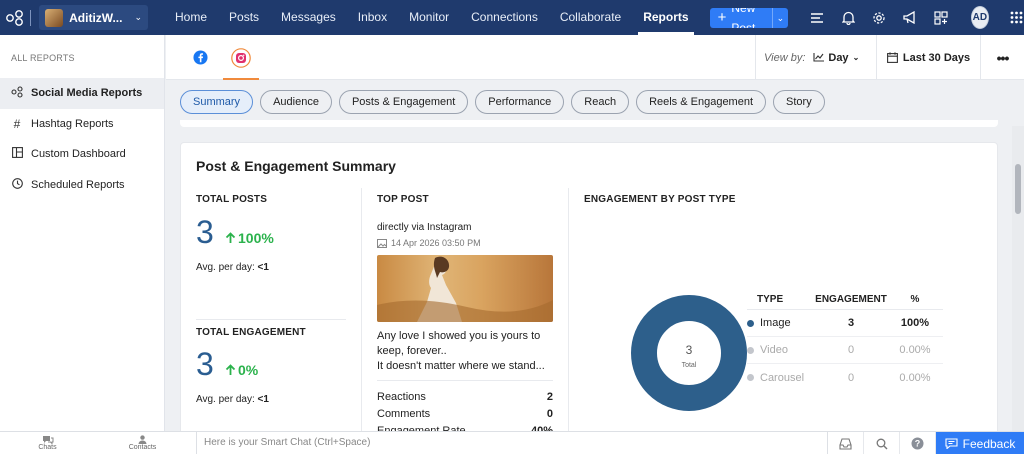  Describe the element at coordinates (465, 414) in the screenshot. I see `stat-comments: Comments 0` at that location.